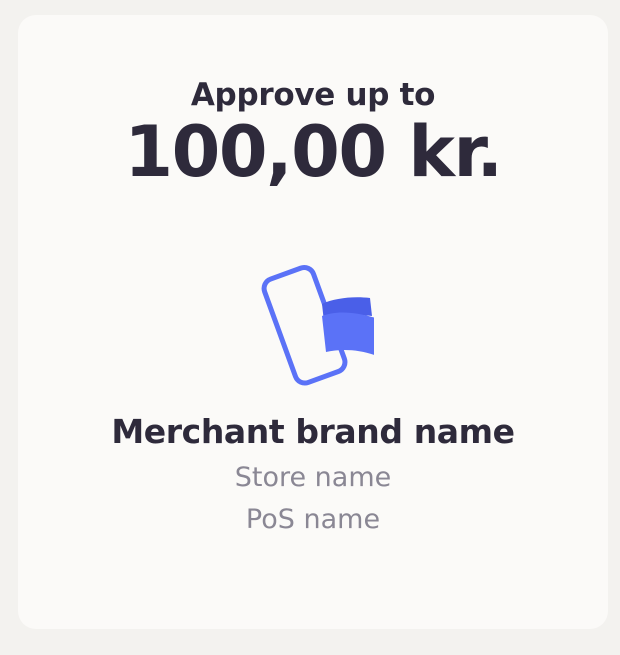 This screenshot has height=655, width=620. Describe the element at coordinates (313, 431) in the screenshot. I see `merchant-brand-name: Merchant brand name` at that location.